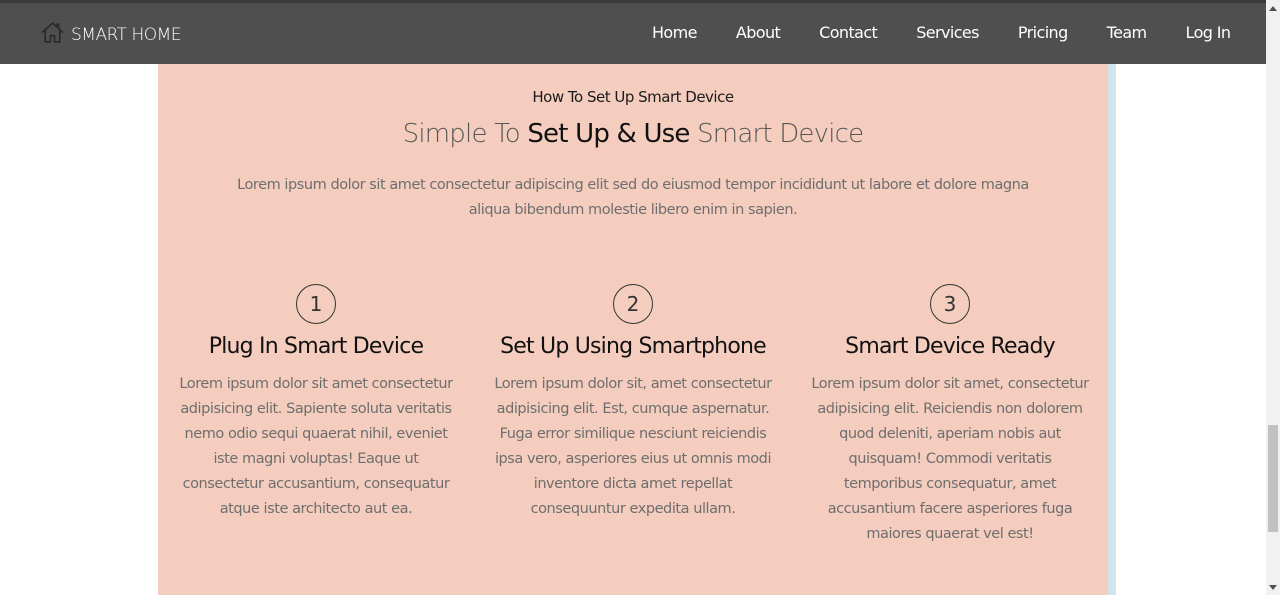 The height and width of the screenshot is (595, 1280). Describe the element at coordinates (1273, 478) in the screenshot. I see `scrollbar-thumb` at that location.